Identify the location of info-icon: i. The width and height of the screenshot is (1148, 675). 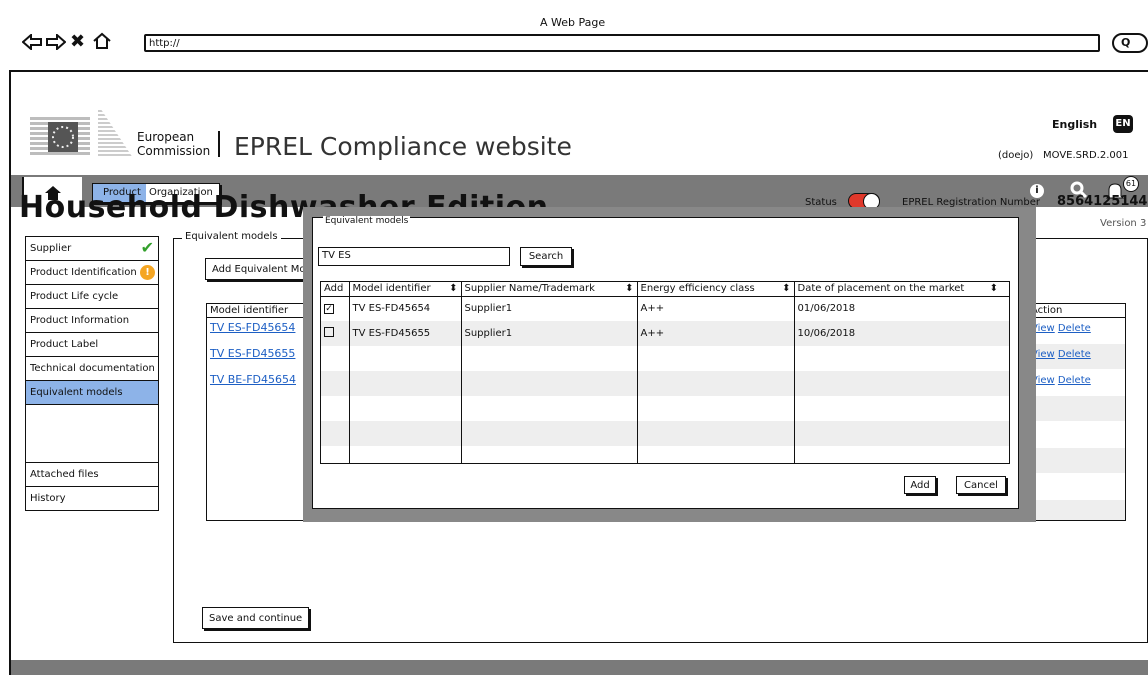
(1037, 191).